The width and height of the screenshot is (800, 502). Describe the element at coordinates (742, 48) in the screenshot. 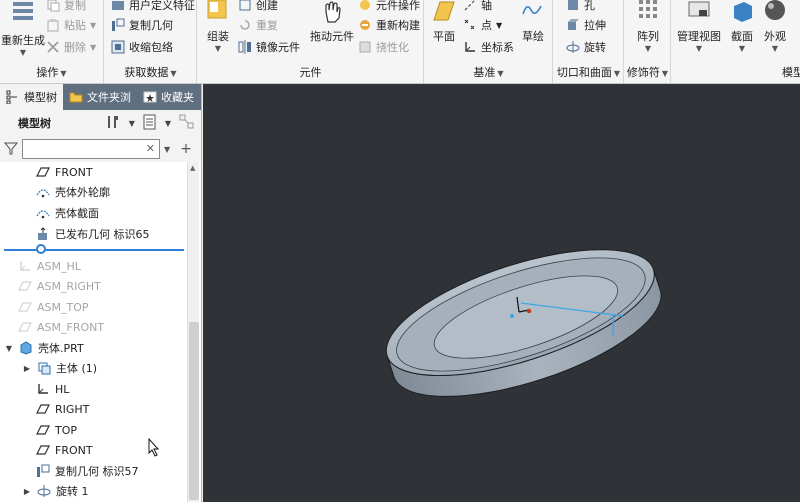

I see `section-dropdown-icon: ▼` at that location.